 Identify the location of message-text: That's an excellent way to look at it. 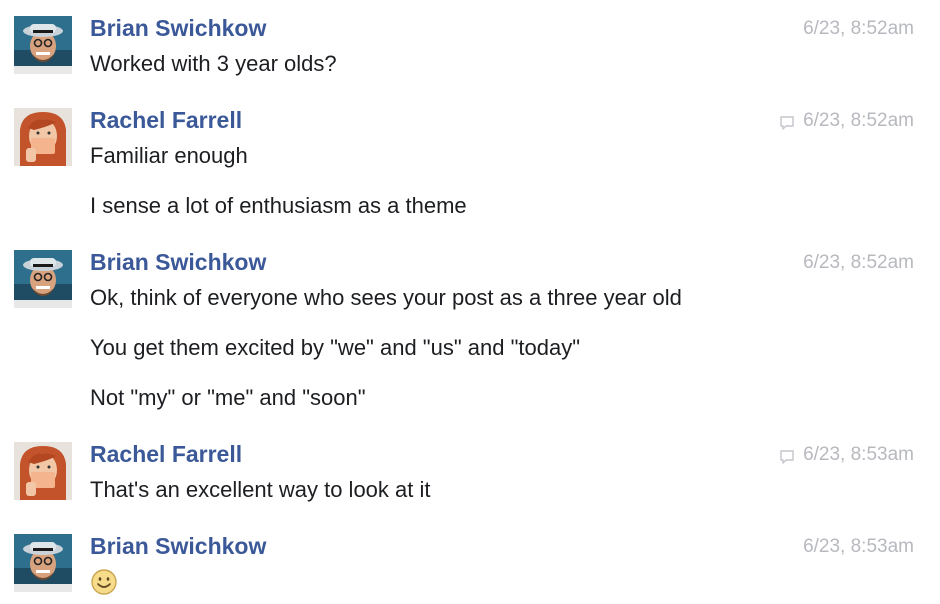
(260, 489).